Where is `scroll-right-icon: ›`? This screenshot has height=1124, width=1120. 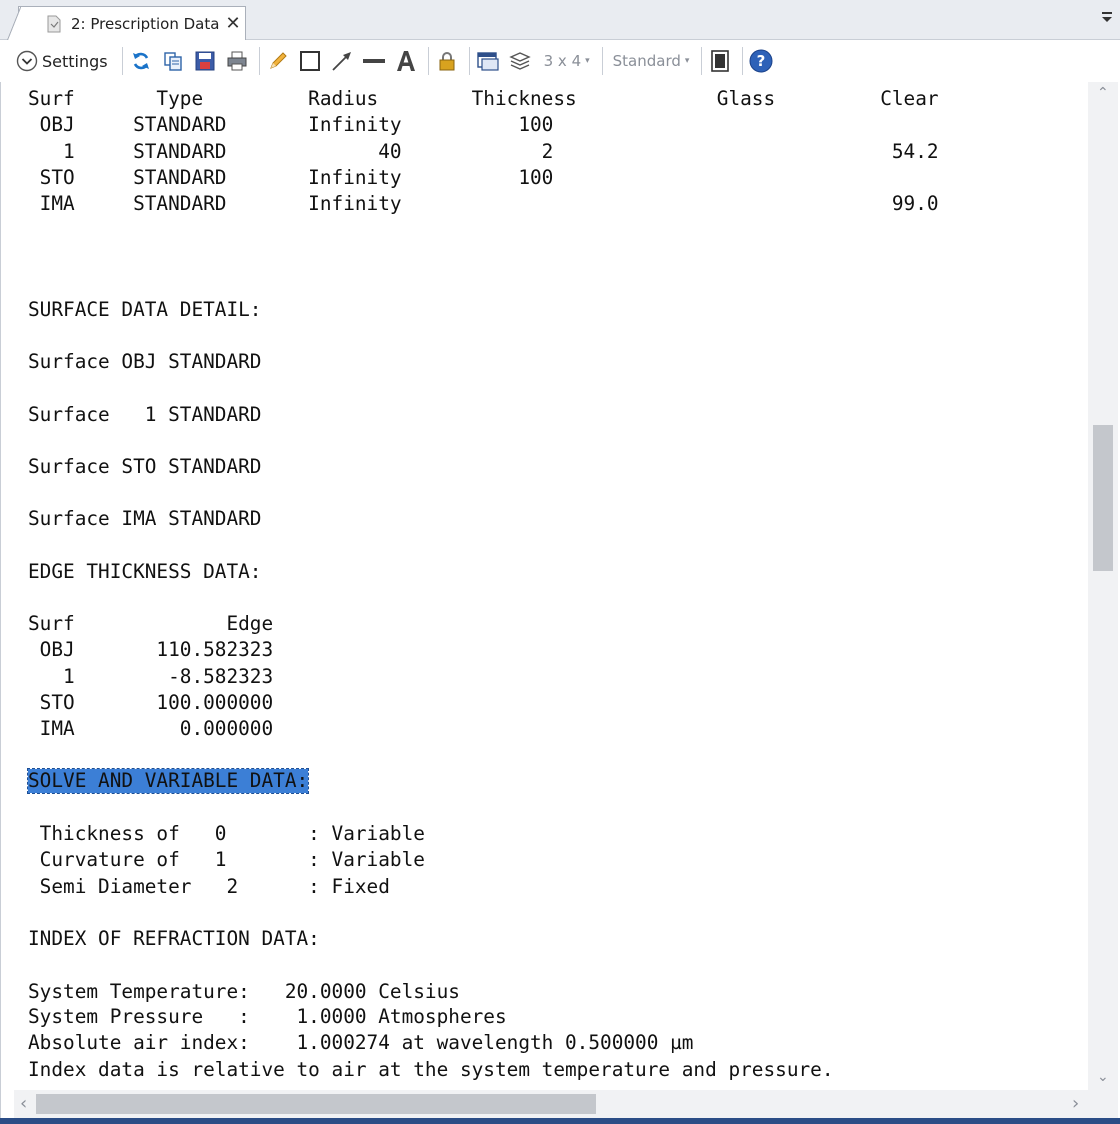 scroll-right-icon: › is located at coordinates (1075, 1104).